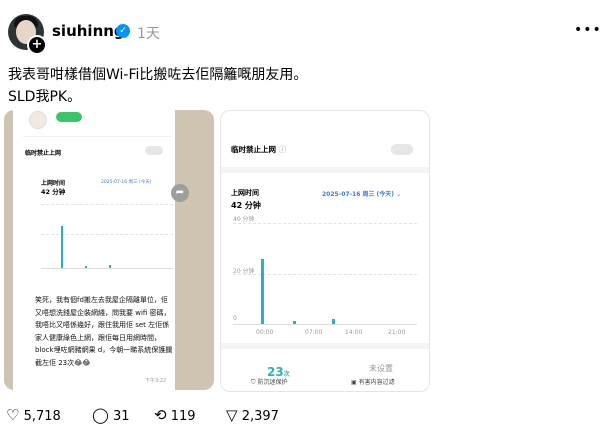 The width and height of the screenshot is (600, 431). What do you see at coordinates (38, 120) in the screenshot?
I see `friend-avatar` at bounding box center [38, 120].